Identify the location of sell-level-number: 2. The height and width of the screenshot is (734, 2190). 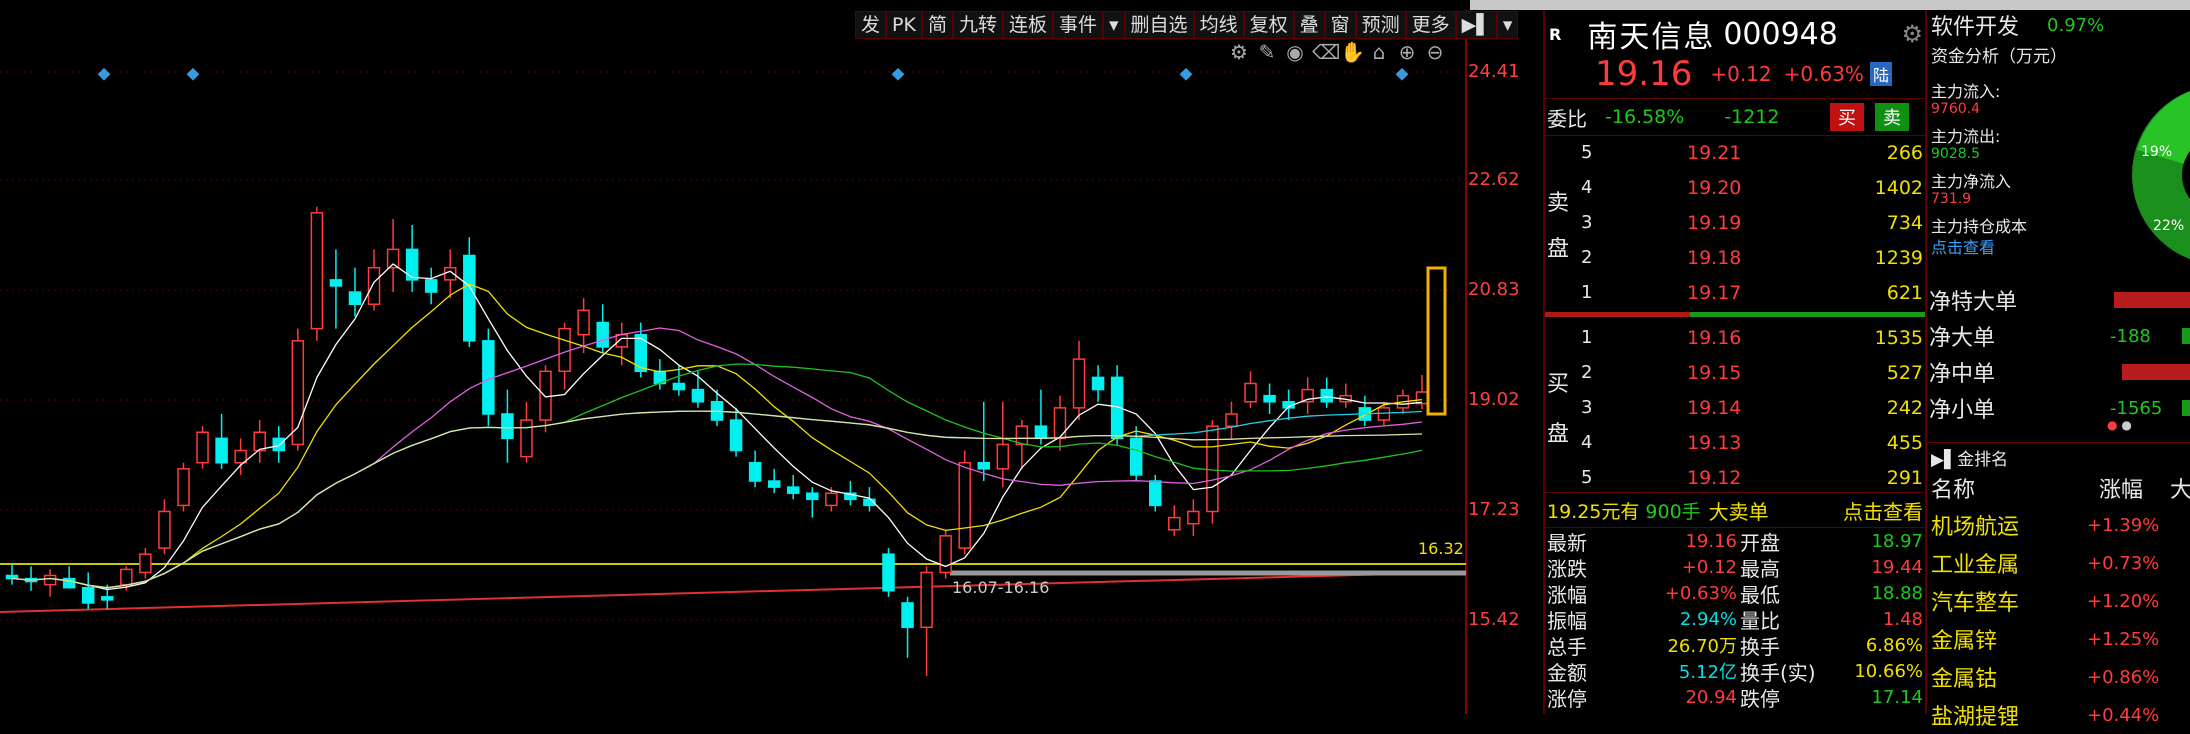
(1587, 257).